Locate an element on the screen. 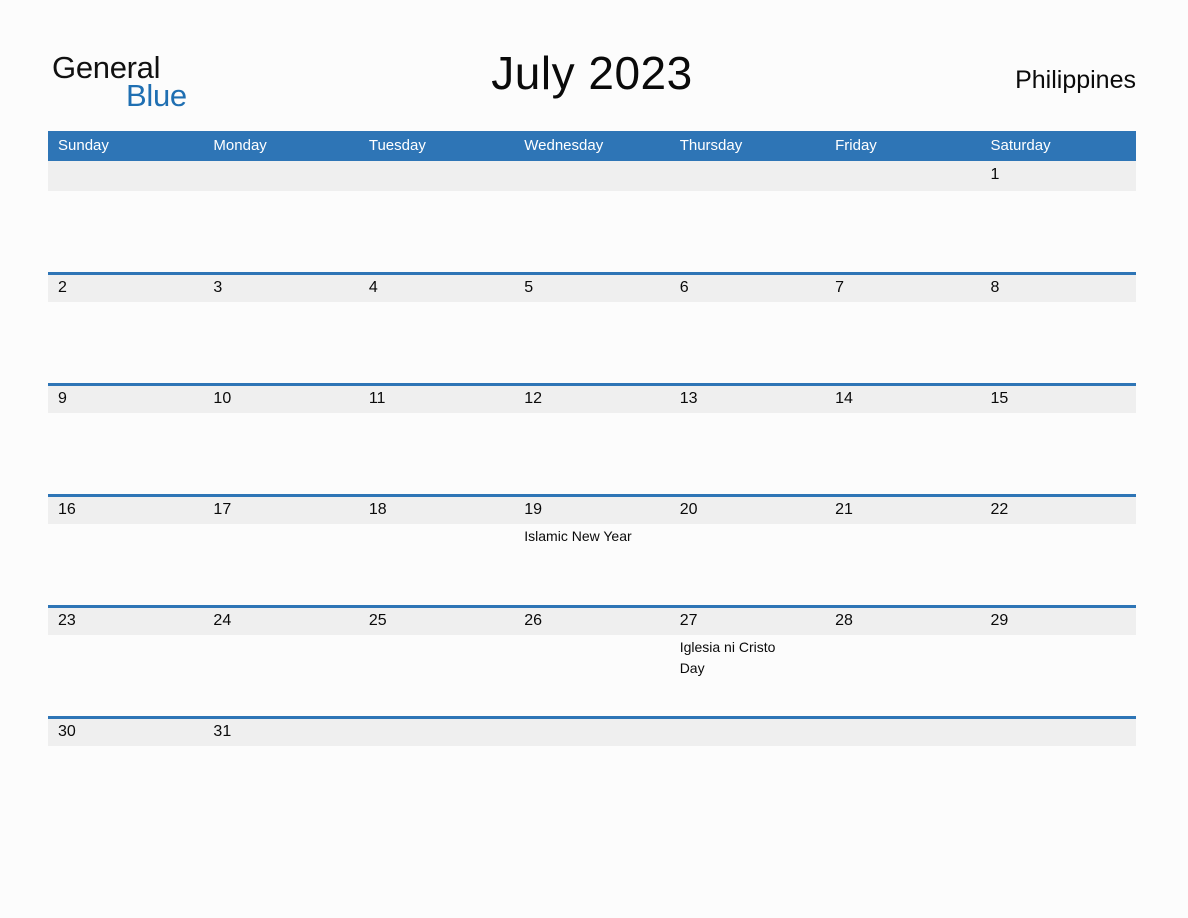 The width and height of the screenshot is (1188, 918). page-header: General Blue July 2023 Philippines is located at coordinates (592, 81).